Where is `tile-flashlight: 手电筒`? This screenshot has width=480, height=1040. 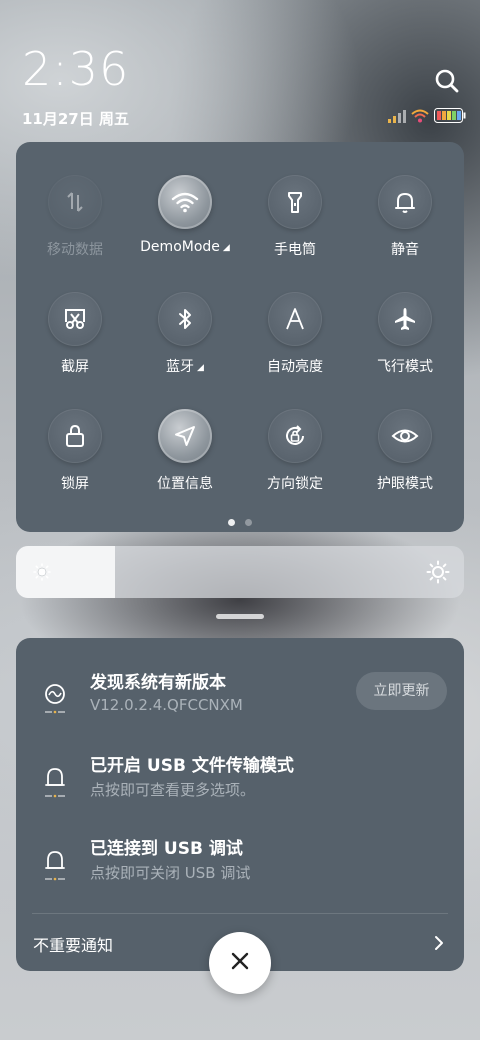
tile-flashlight: 手电筒 is located at coordinates (295, 225).